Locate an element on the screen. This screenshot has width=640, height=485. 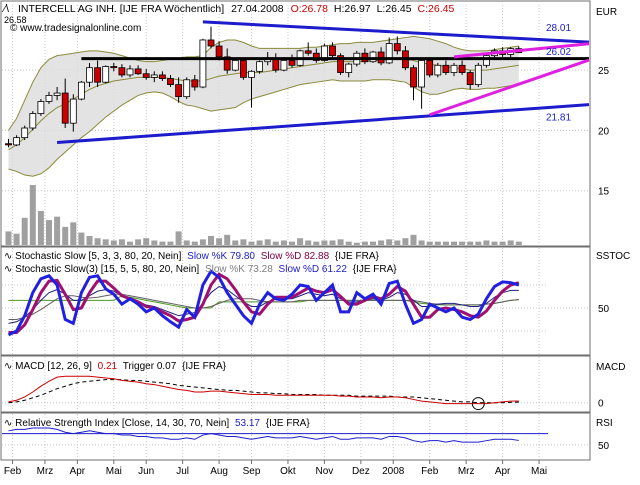
x-tick-label: Nov is located at coordinates (325, 471).